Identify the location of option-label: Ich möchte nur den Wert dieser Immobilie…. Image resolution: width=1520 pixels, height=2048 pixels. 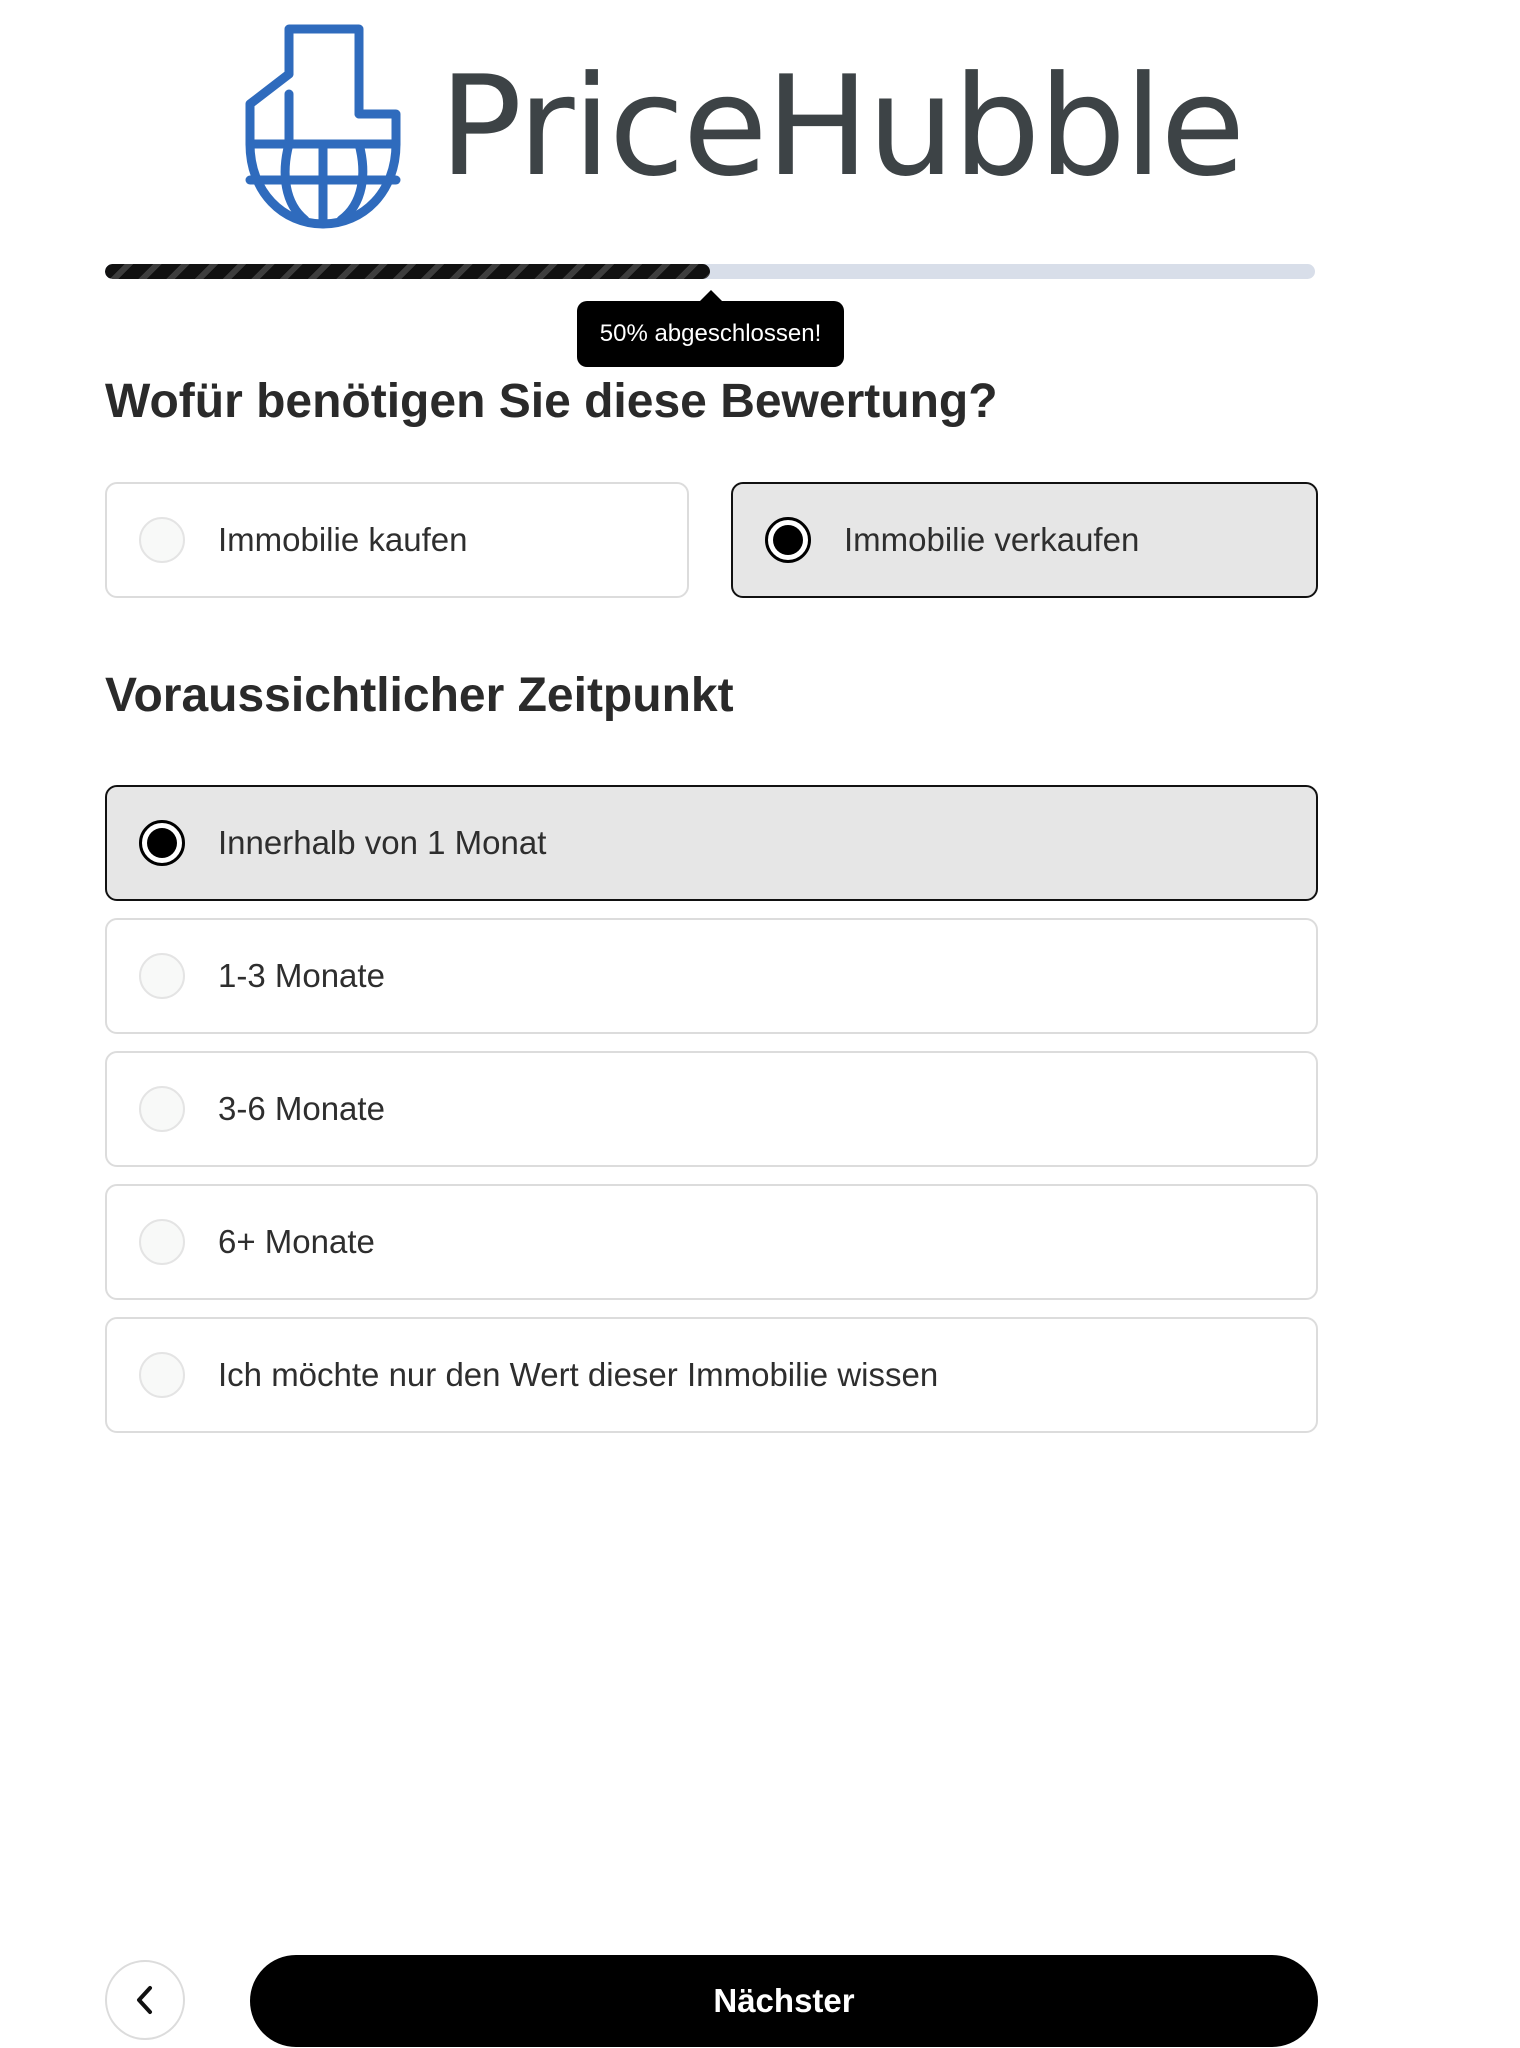
(578, 1374).